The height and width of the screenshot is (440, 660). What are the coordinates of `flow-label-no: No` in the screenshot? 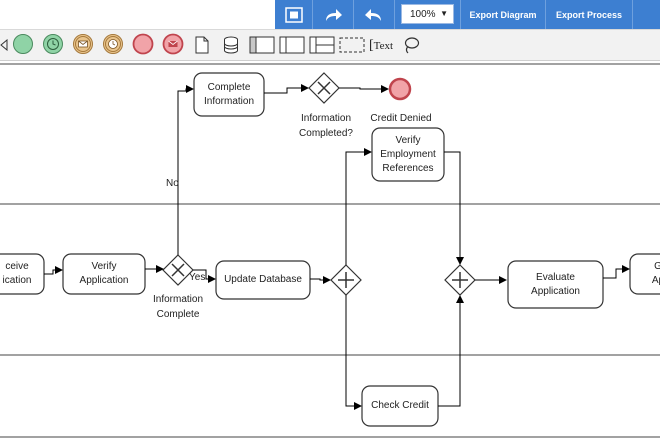 It's located at (172, 183).